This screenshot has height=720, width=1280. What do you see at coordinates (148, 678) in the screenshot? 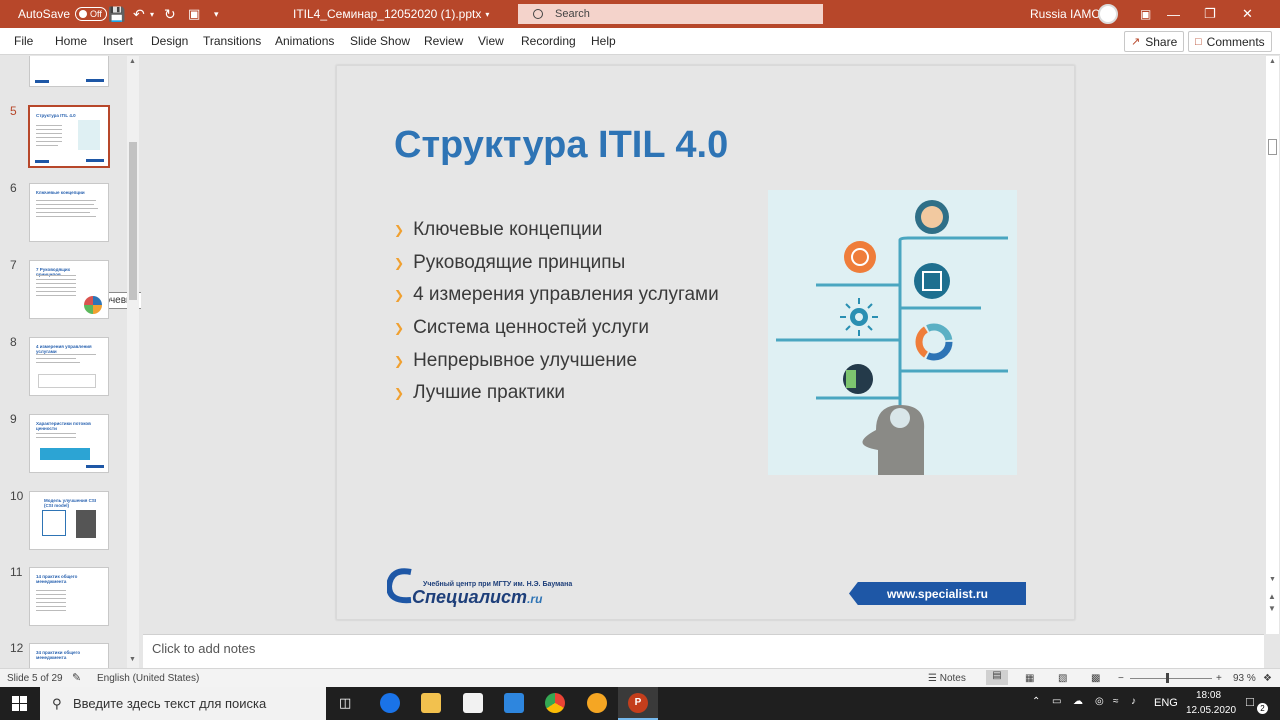
I see `language-label: English (United States)` at bounding box center [148, 678].